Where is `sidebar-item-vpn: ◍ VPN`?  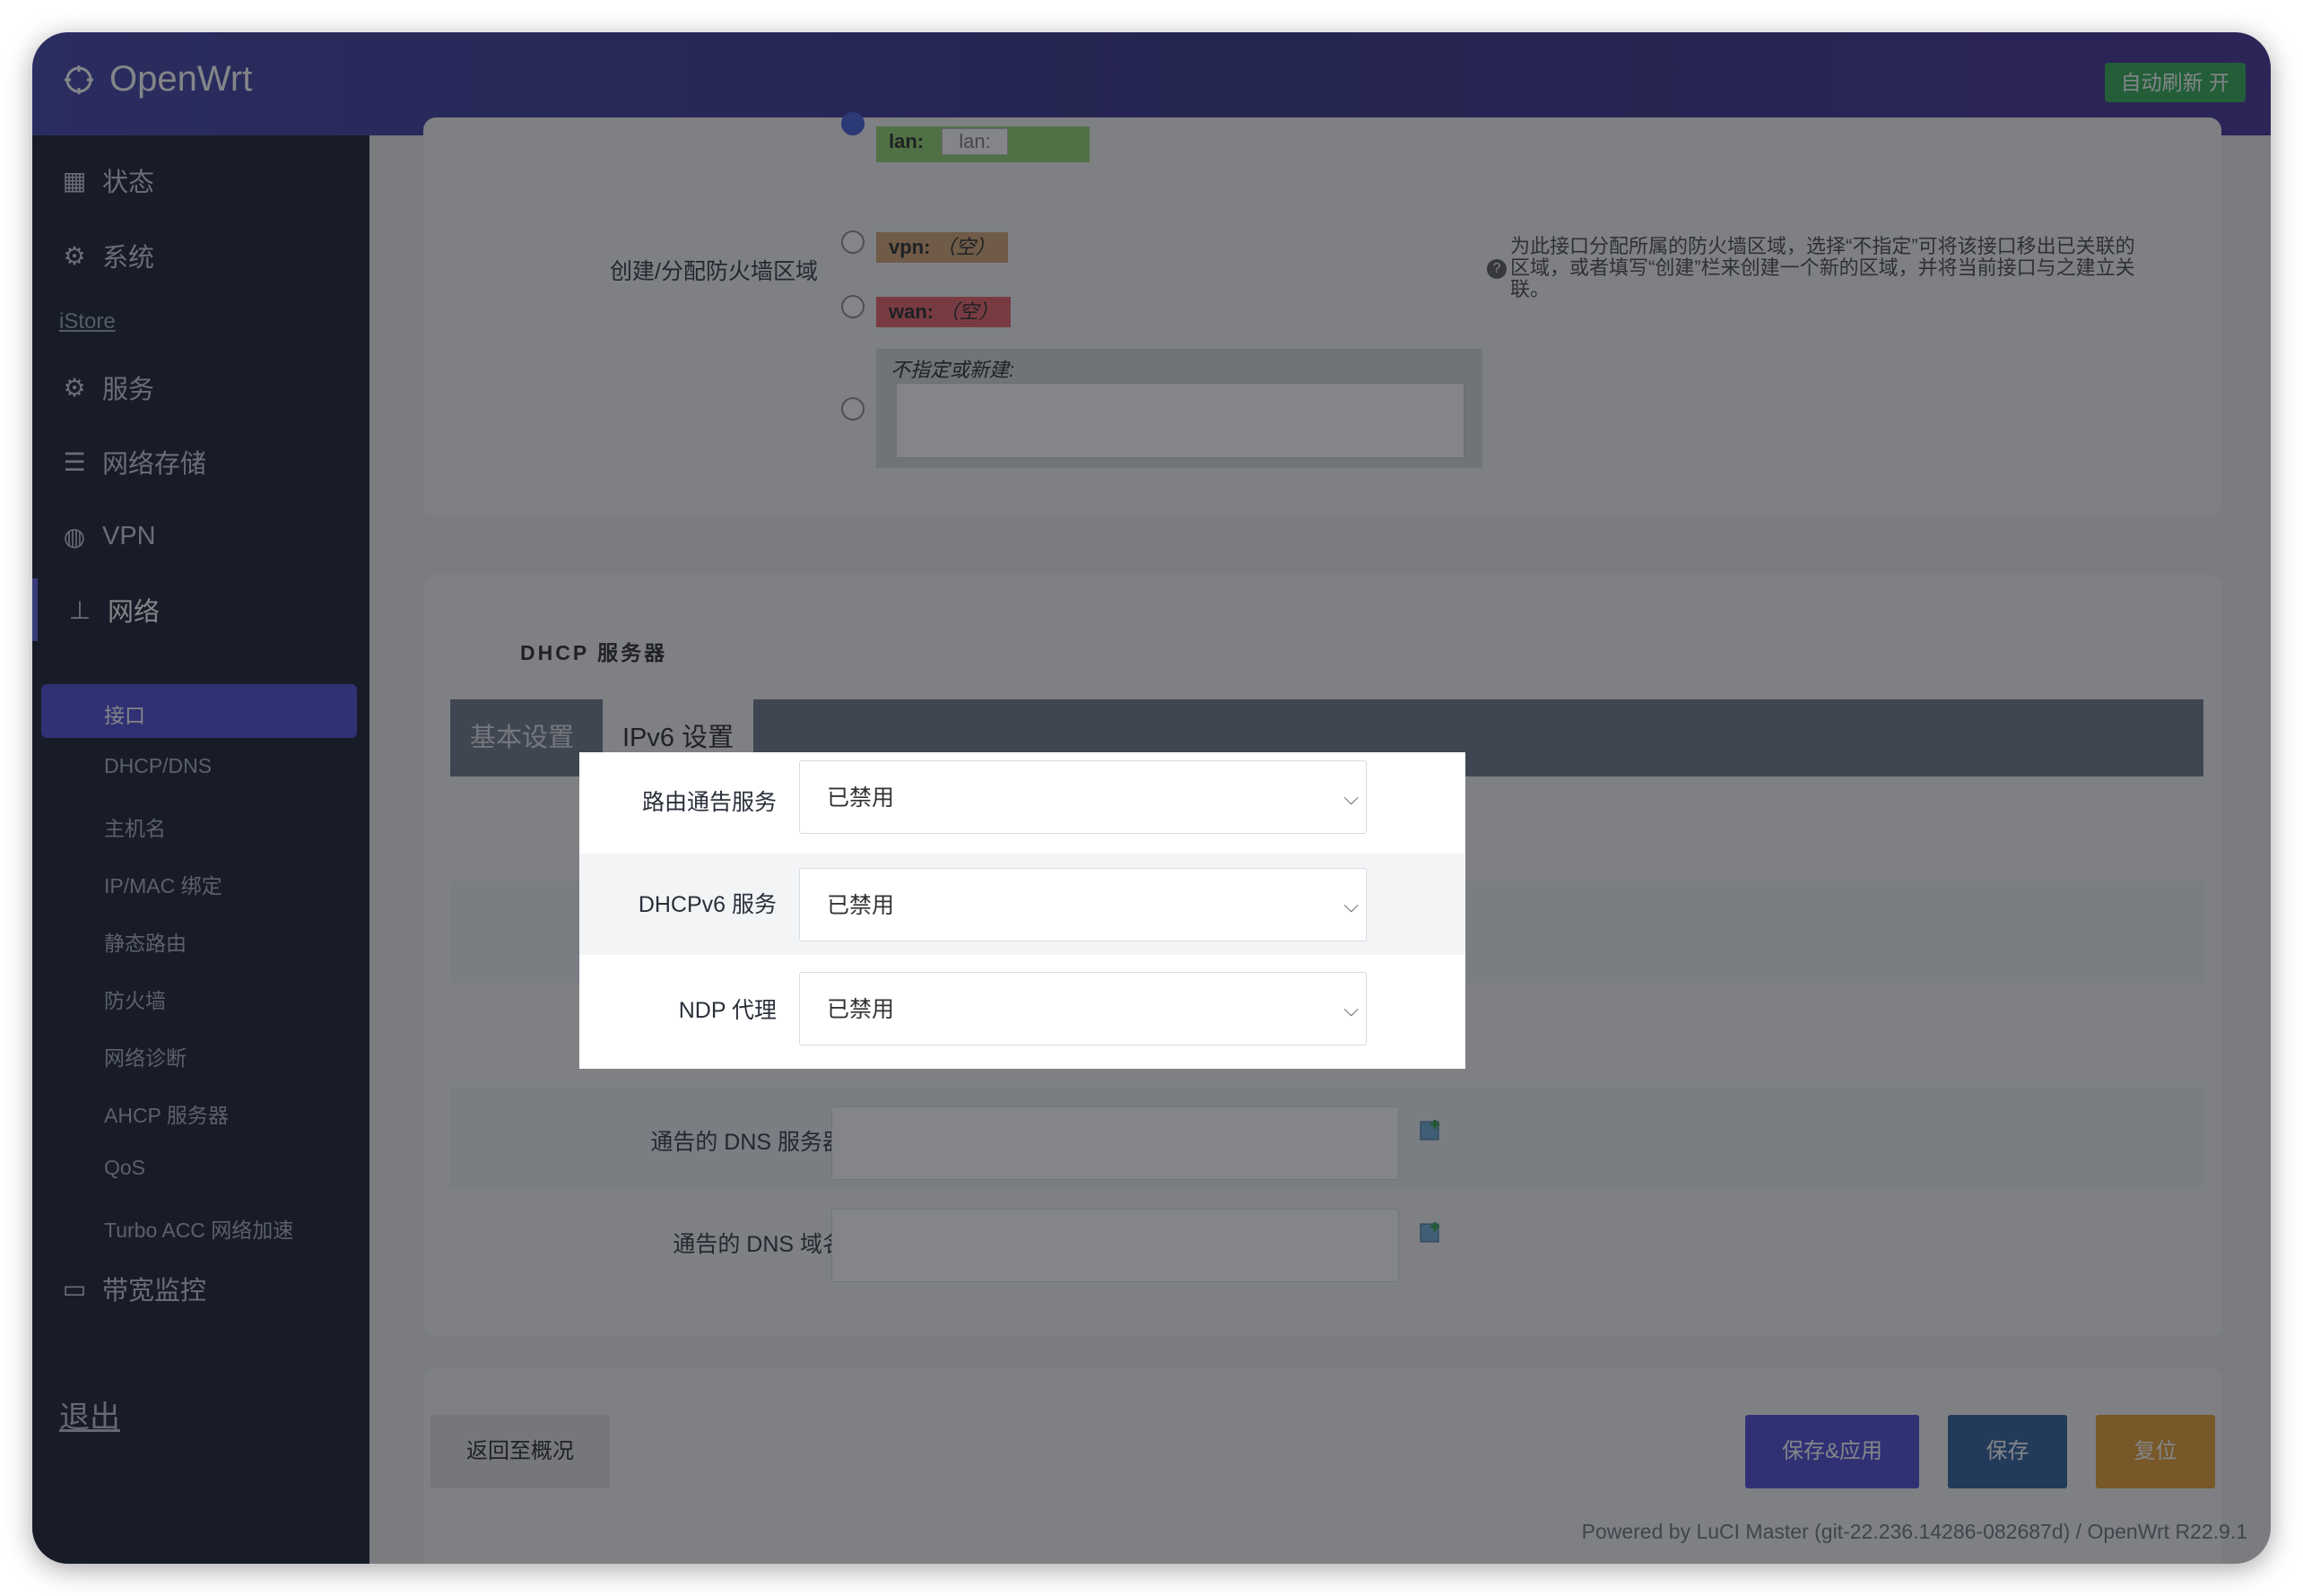 sidebar-item-vpn: ◍ VPN is located at coordinates (200, 537).